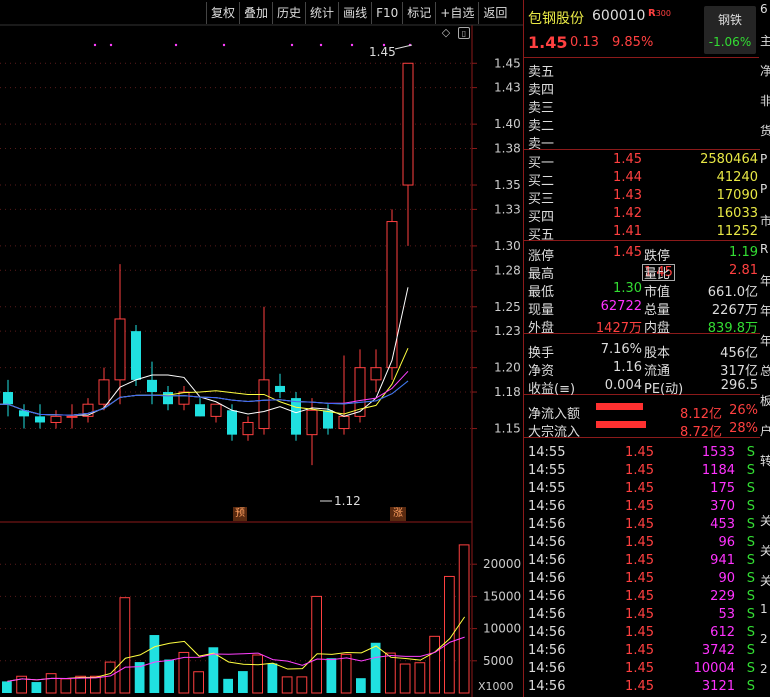  I want to click on tick-row: 14:56 1.45 229 S, so click(642, 597).